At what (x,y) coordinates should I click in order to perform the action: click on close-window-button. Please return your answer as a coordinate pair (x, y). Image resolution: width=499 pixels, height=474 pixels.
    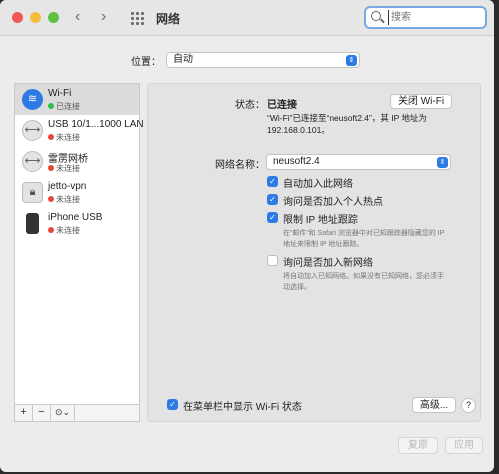
    Looking at the image, I should click on (17, 17).